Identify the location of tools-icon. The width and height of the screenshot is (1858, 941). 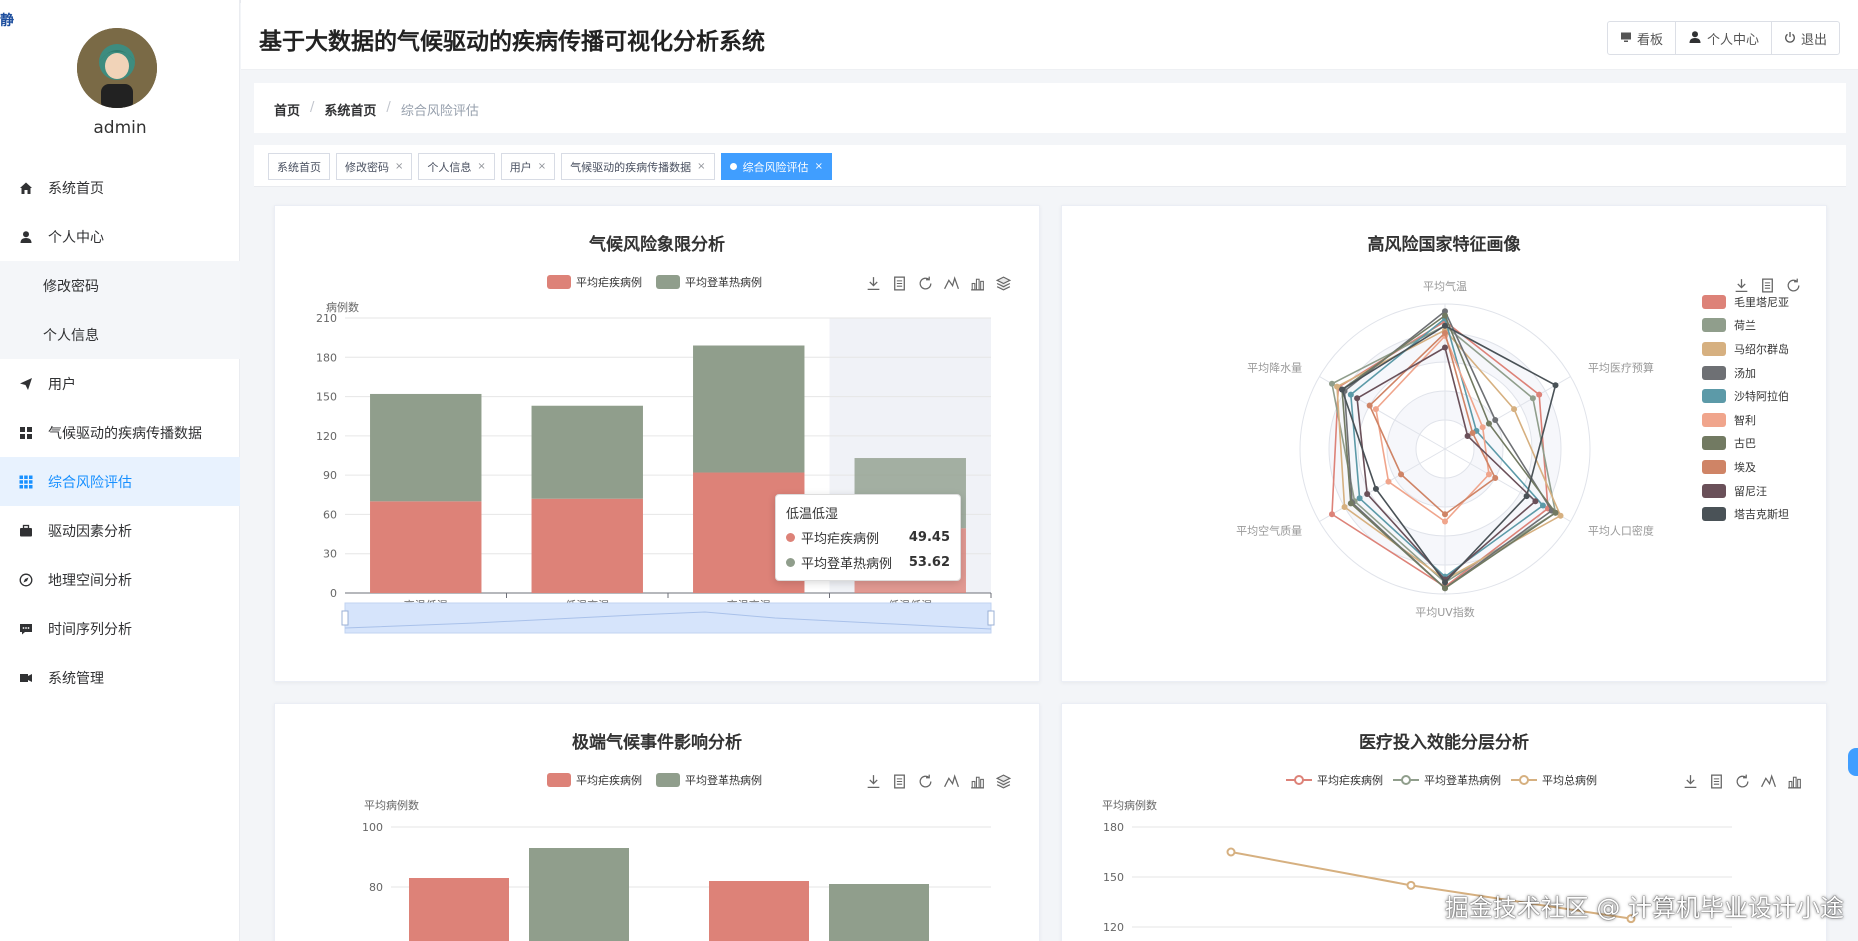
(26, 678).